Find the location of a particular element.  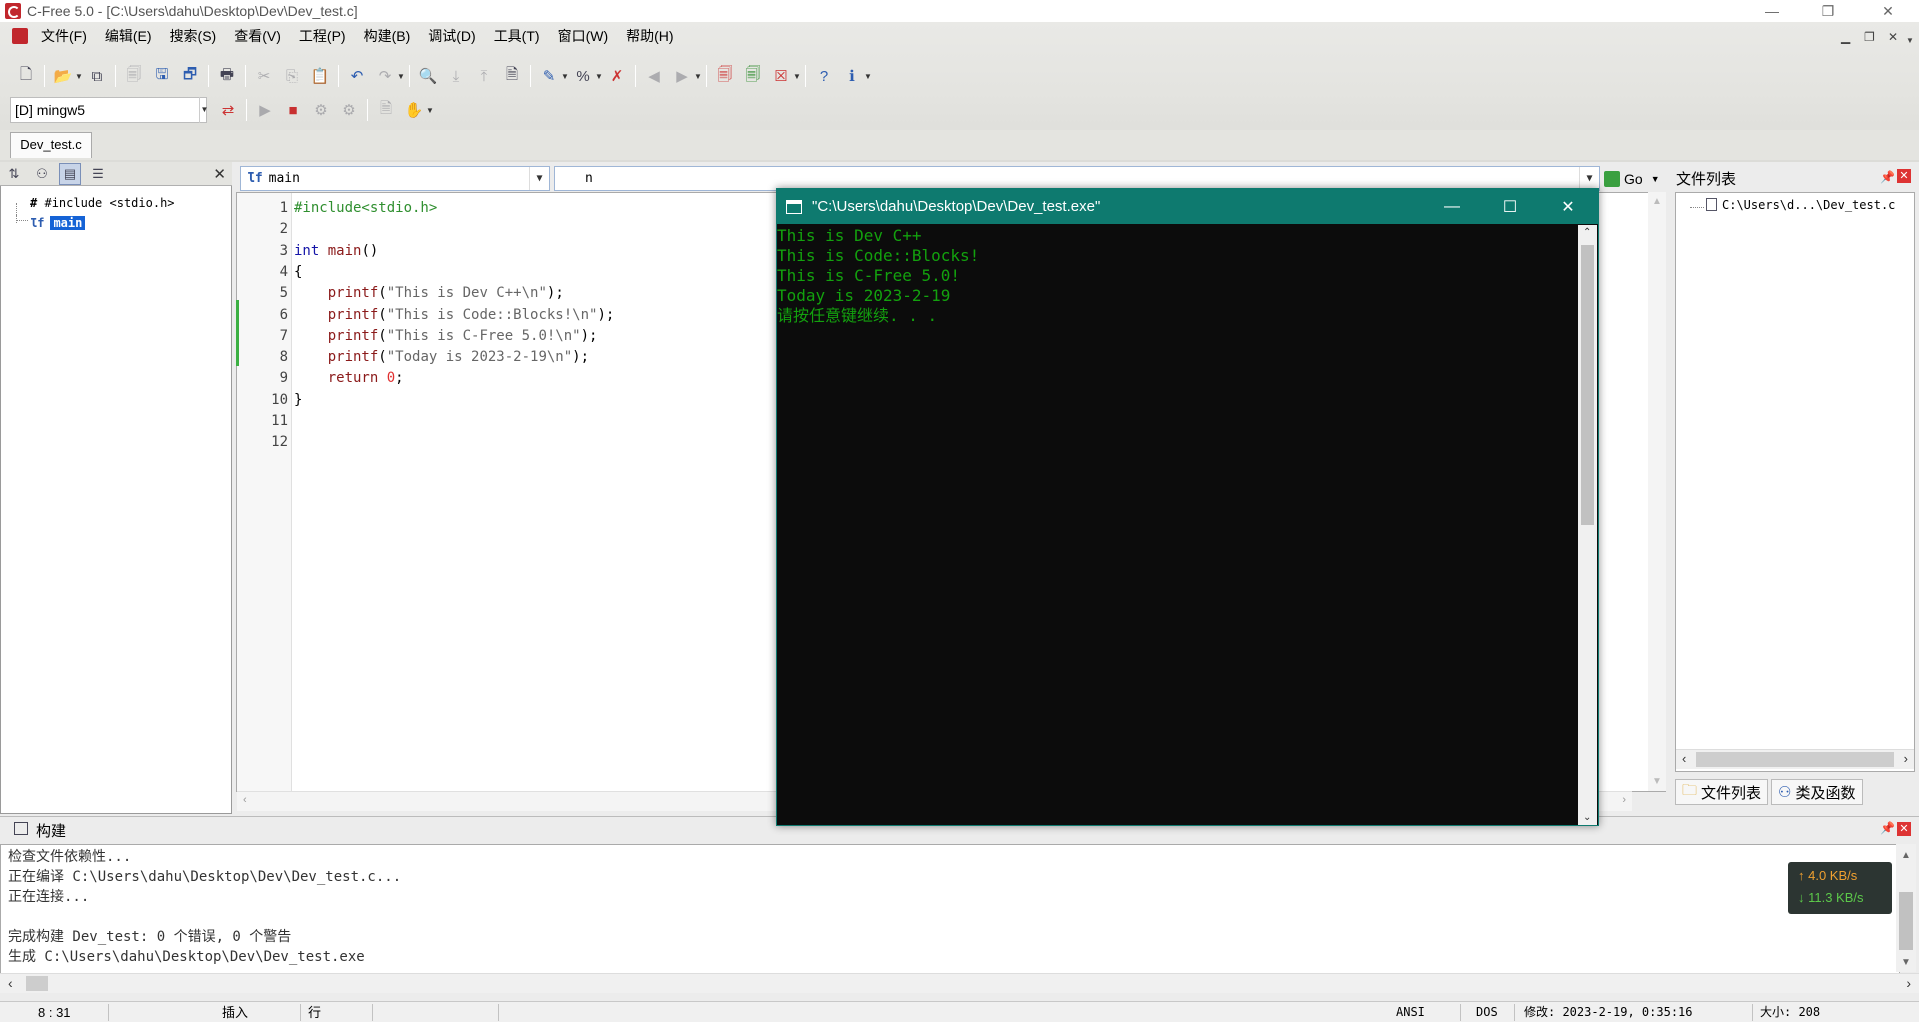

open-project-icon: ⧉ is located at coordinates (97, 76).